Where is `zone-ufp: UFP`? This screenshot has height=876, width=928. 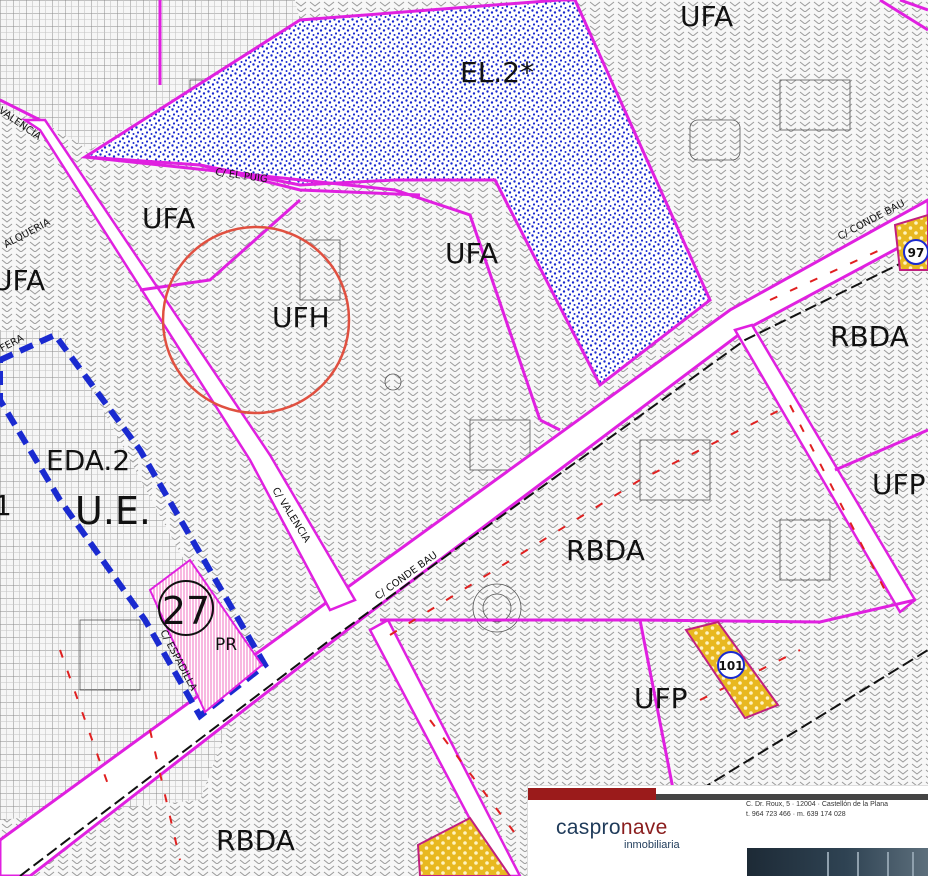 zone-ufp: UFP is located at coordinates (660, 698).